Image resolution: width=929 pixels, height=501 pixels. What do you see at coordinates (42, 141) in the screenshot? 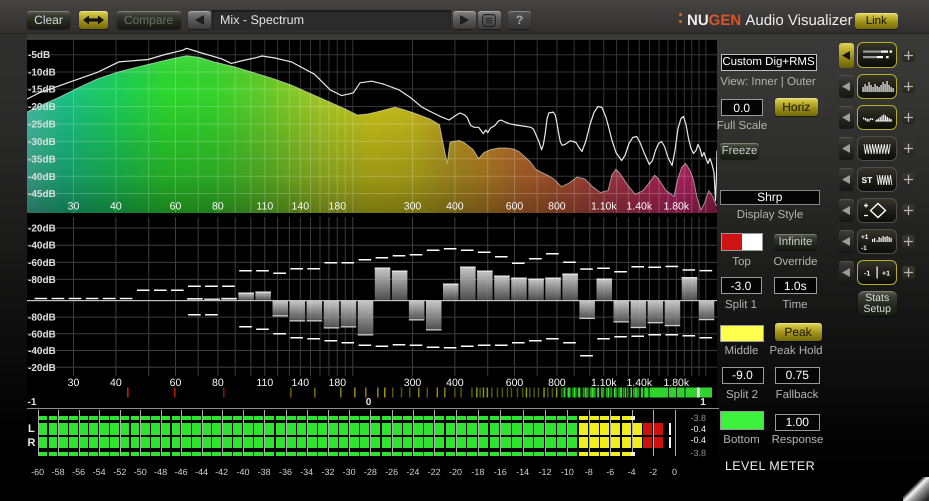
I see `svg-text: -30dB` at bounding box center [42, 141].